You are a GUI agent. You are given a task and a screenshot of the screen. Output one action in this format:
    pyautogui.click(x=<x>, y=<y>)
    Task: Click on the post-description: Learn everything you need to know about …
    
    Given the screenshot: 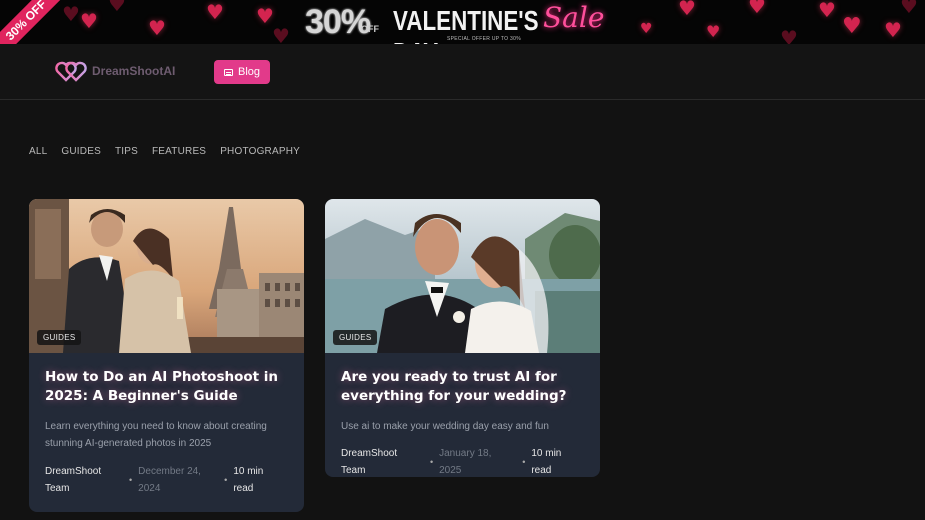 What is the action you would take?
    pyautogui.click(x=156, y=435)
    